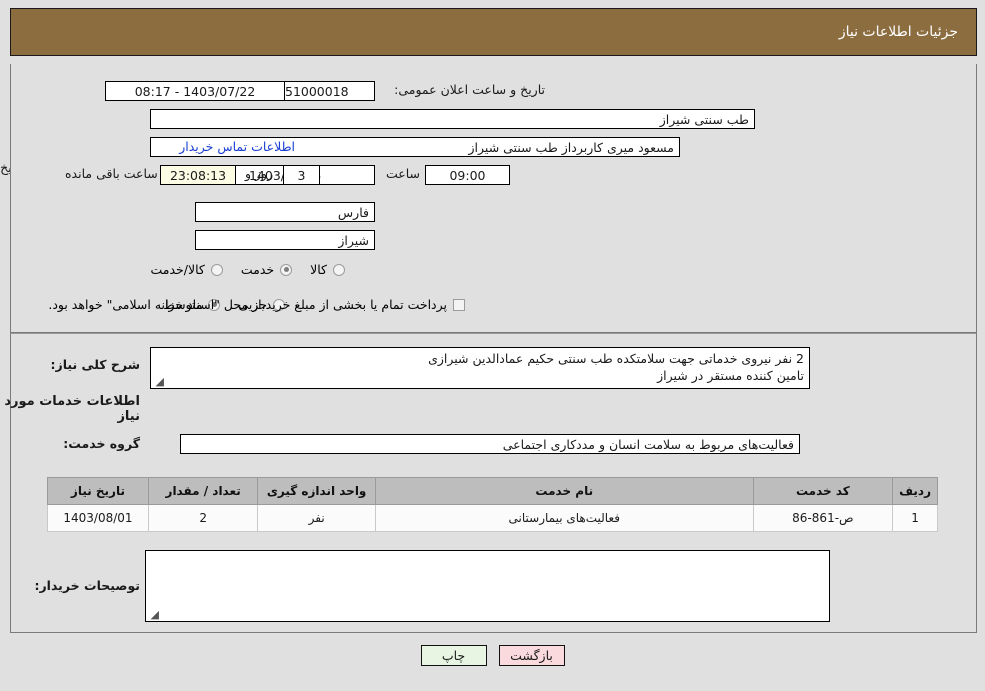 The height and width of the screenshot is (691, 985). Describe the element at coordinates (339, 269) in the screenshot. I see `radio-kala` at that location.